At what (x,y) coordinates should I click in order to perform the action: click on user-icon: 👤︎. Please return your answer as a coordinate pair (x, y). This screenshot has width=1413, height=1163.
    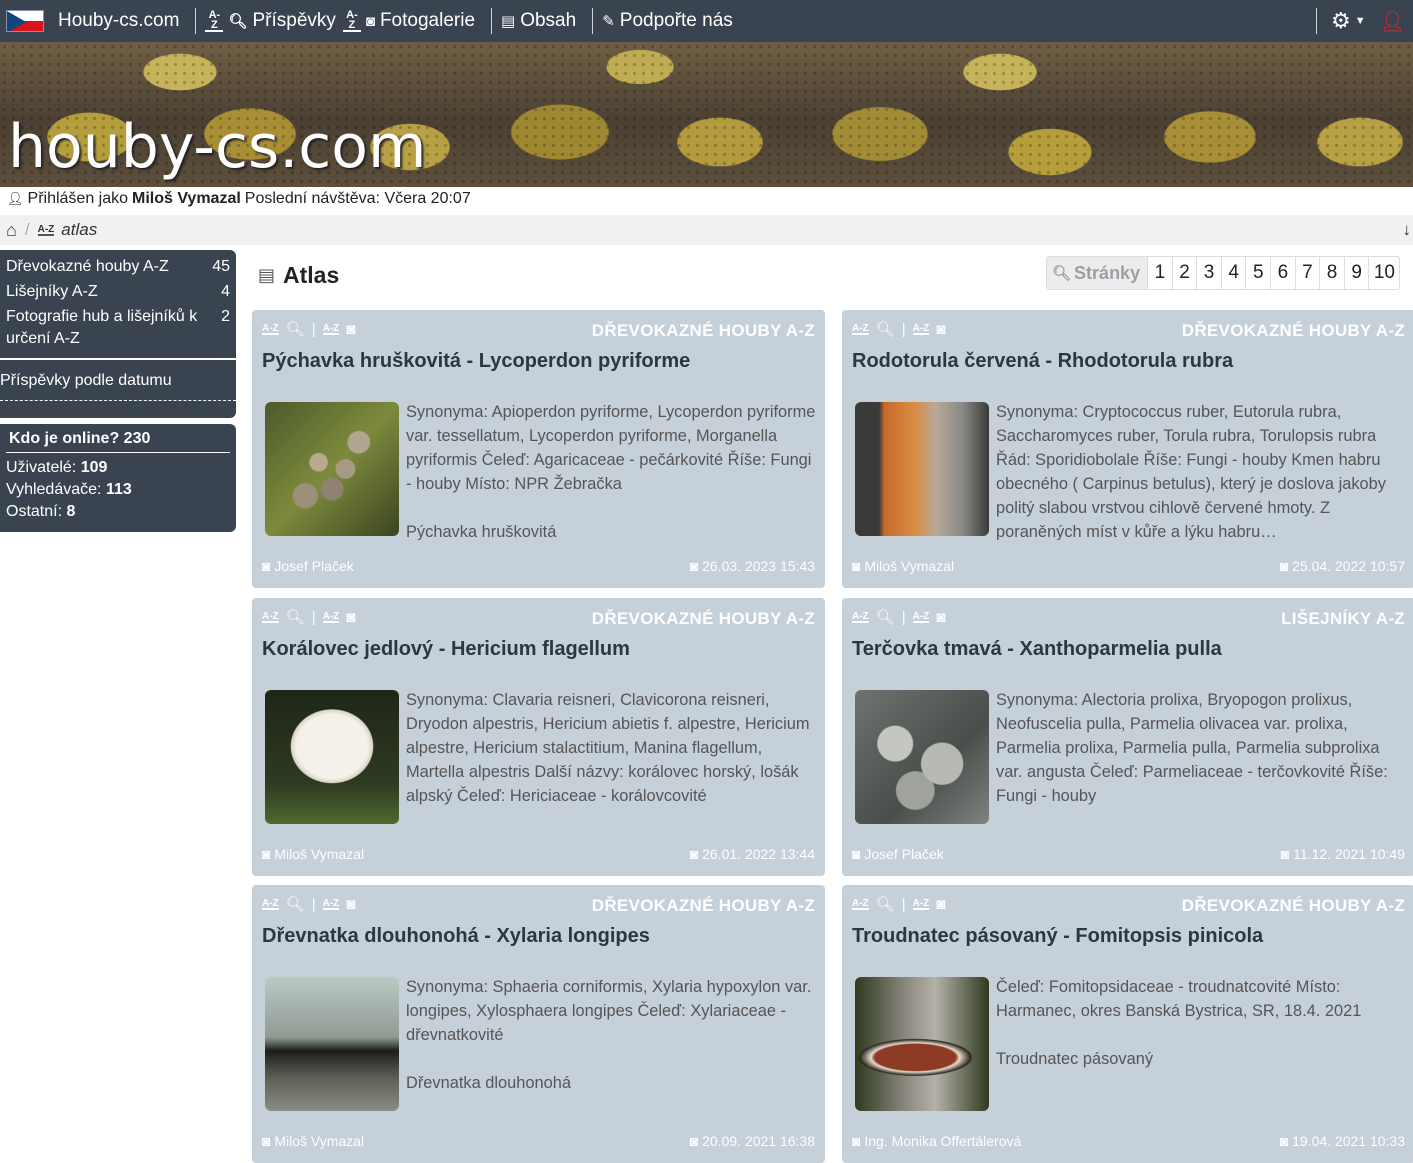
    Looking at the image, I should click on (1392, 21).